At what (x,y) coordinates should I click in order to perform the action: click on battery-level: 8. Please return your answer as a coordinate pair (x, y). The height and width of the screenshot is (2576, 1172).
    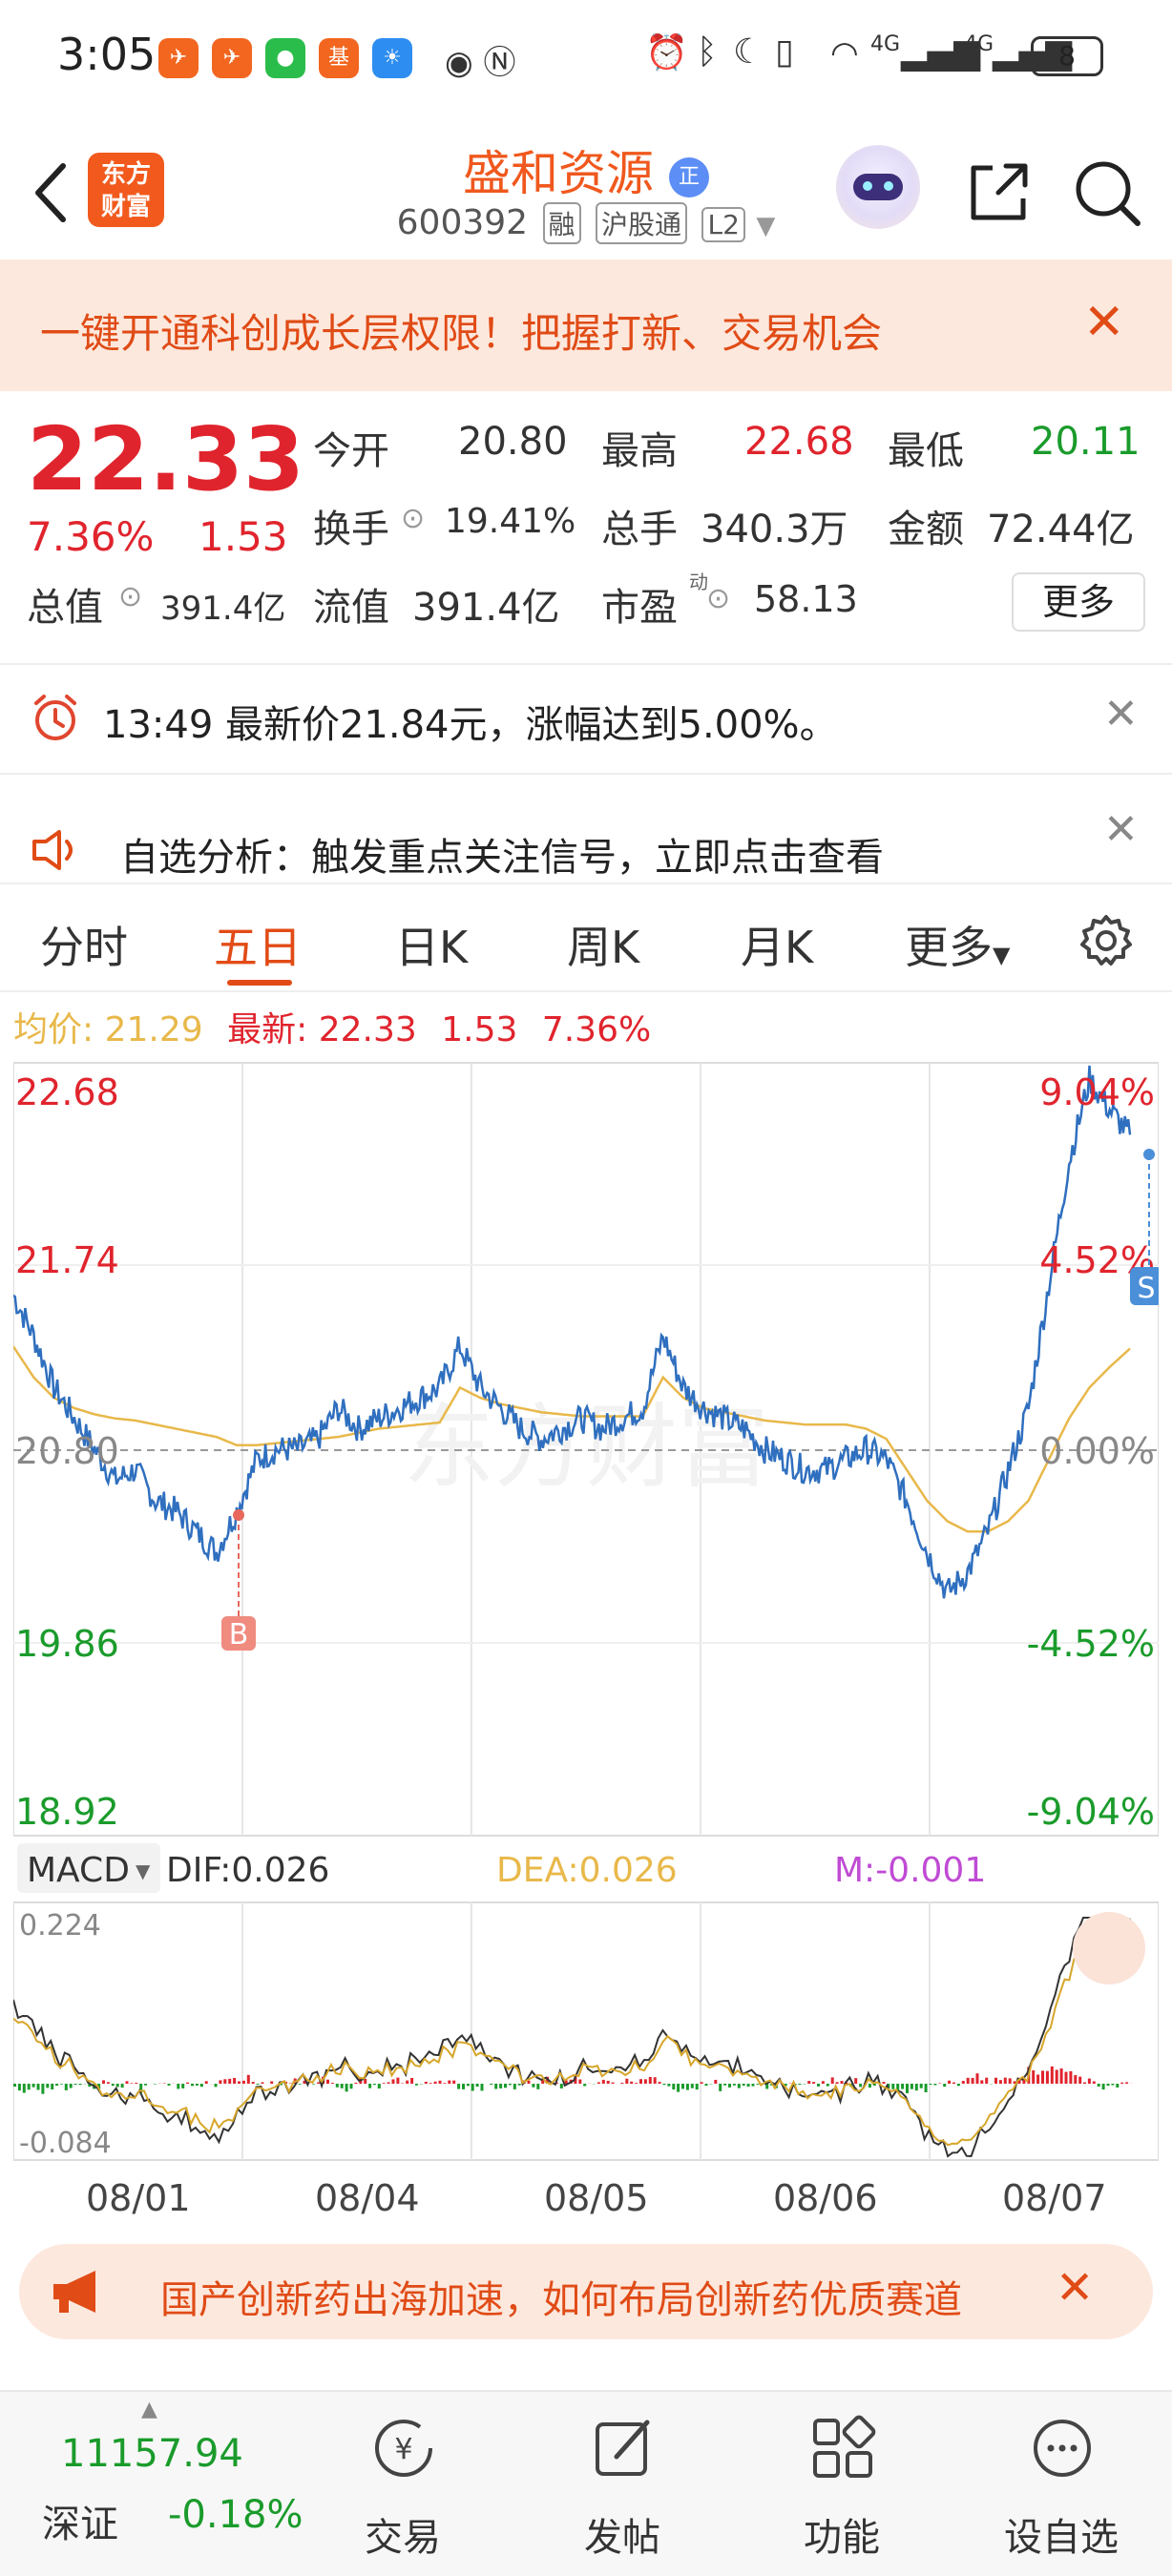
    Looking at the image, I should click on (1067, 56).